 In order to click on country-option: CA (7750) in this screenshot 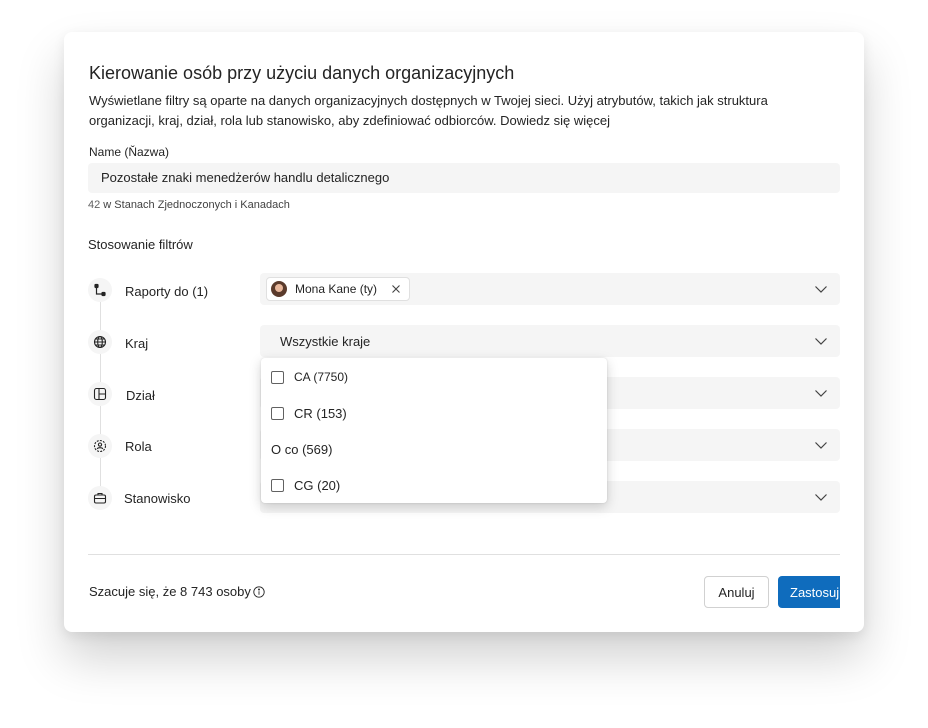, I will do `click(309, 377)`.